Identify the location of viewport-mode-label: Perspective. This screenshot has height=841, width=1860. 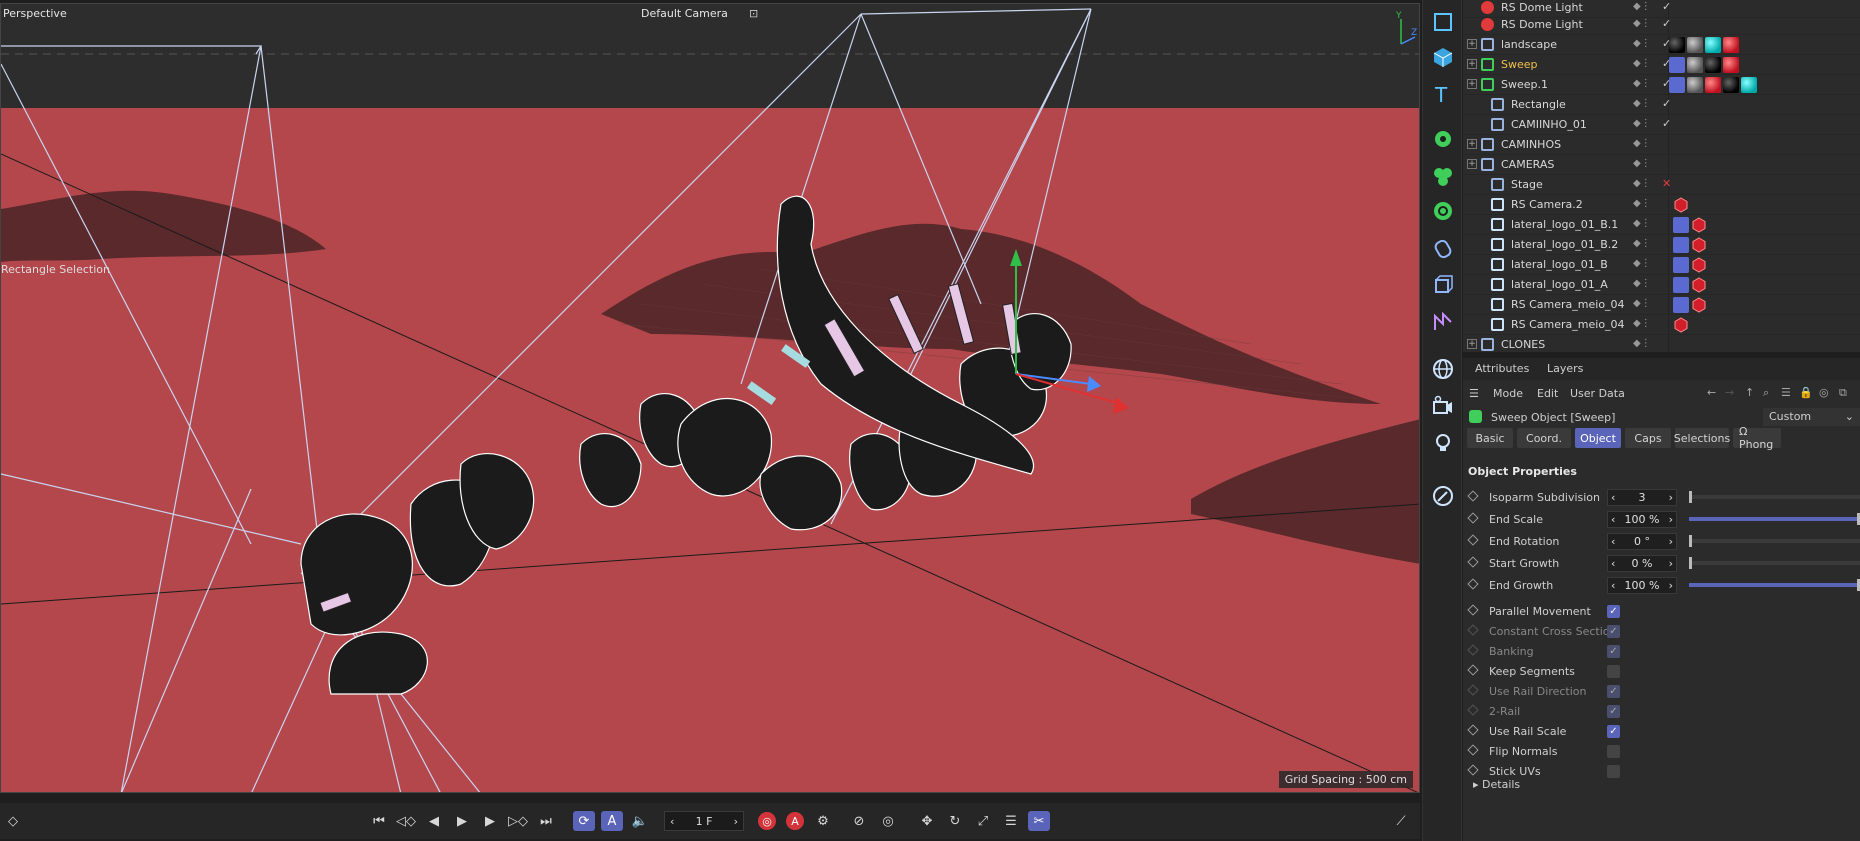
(35, 13).